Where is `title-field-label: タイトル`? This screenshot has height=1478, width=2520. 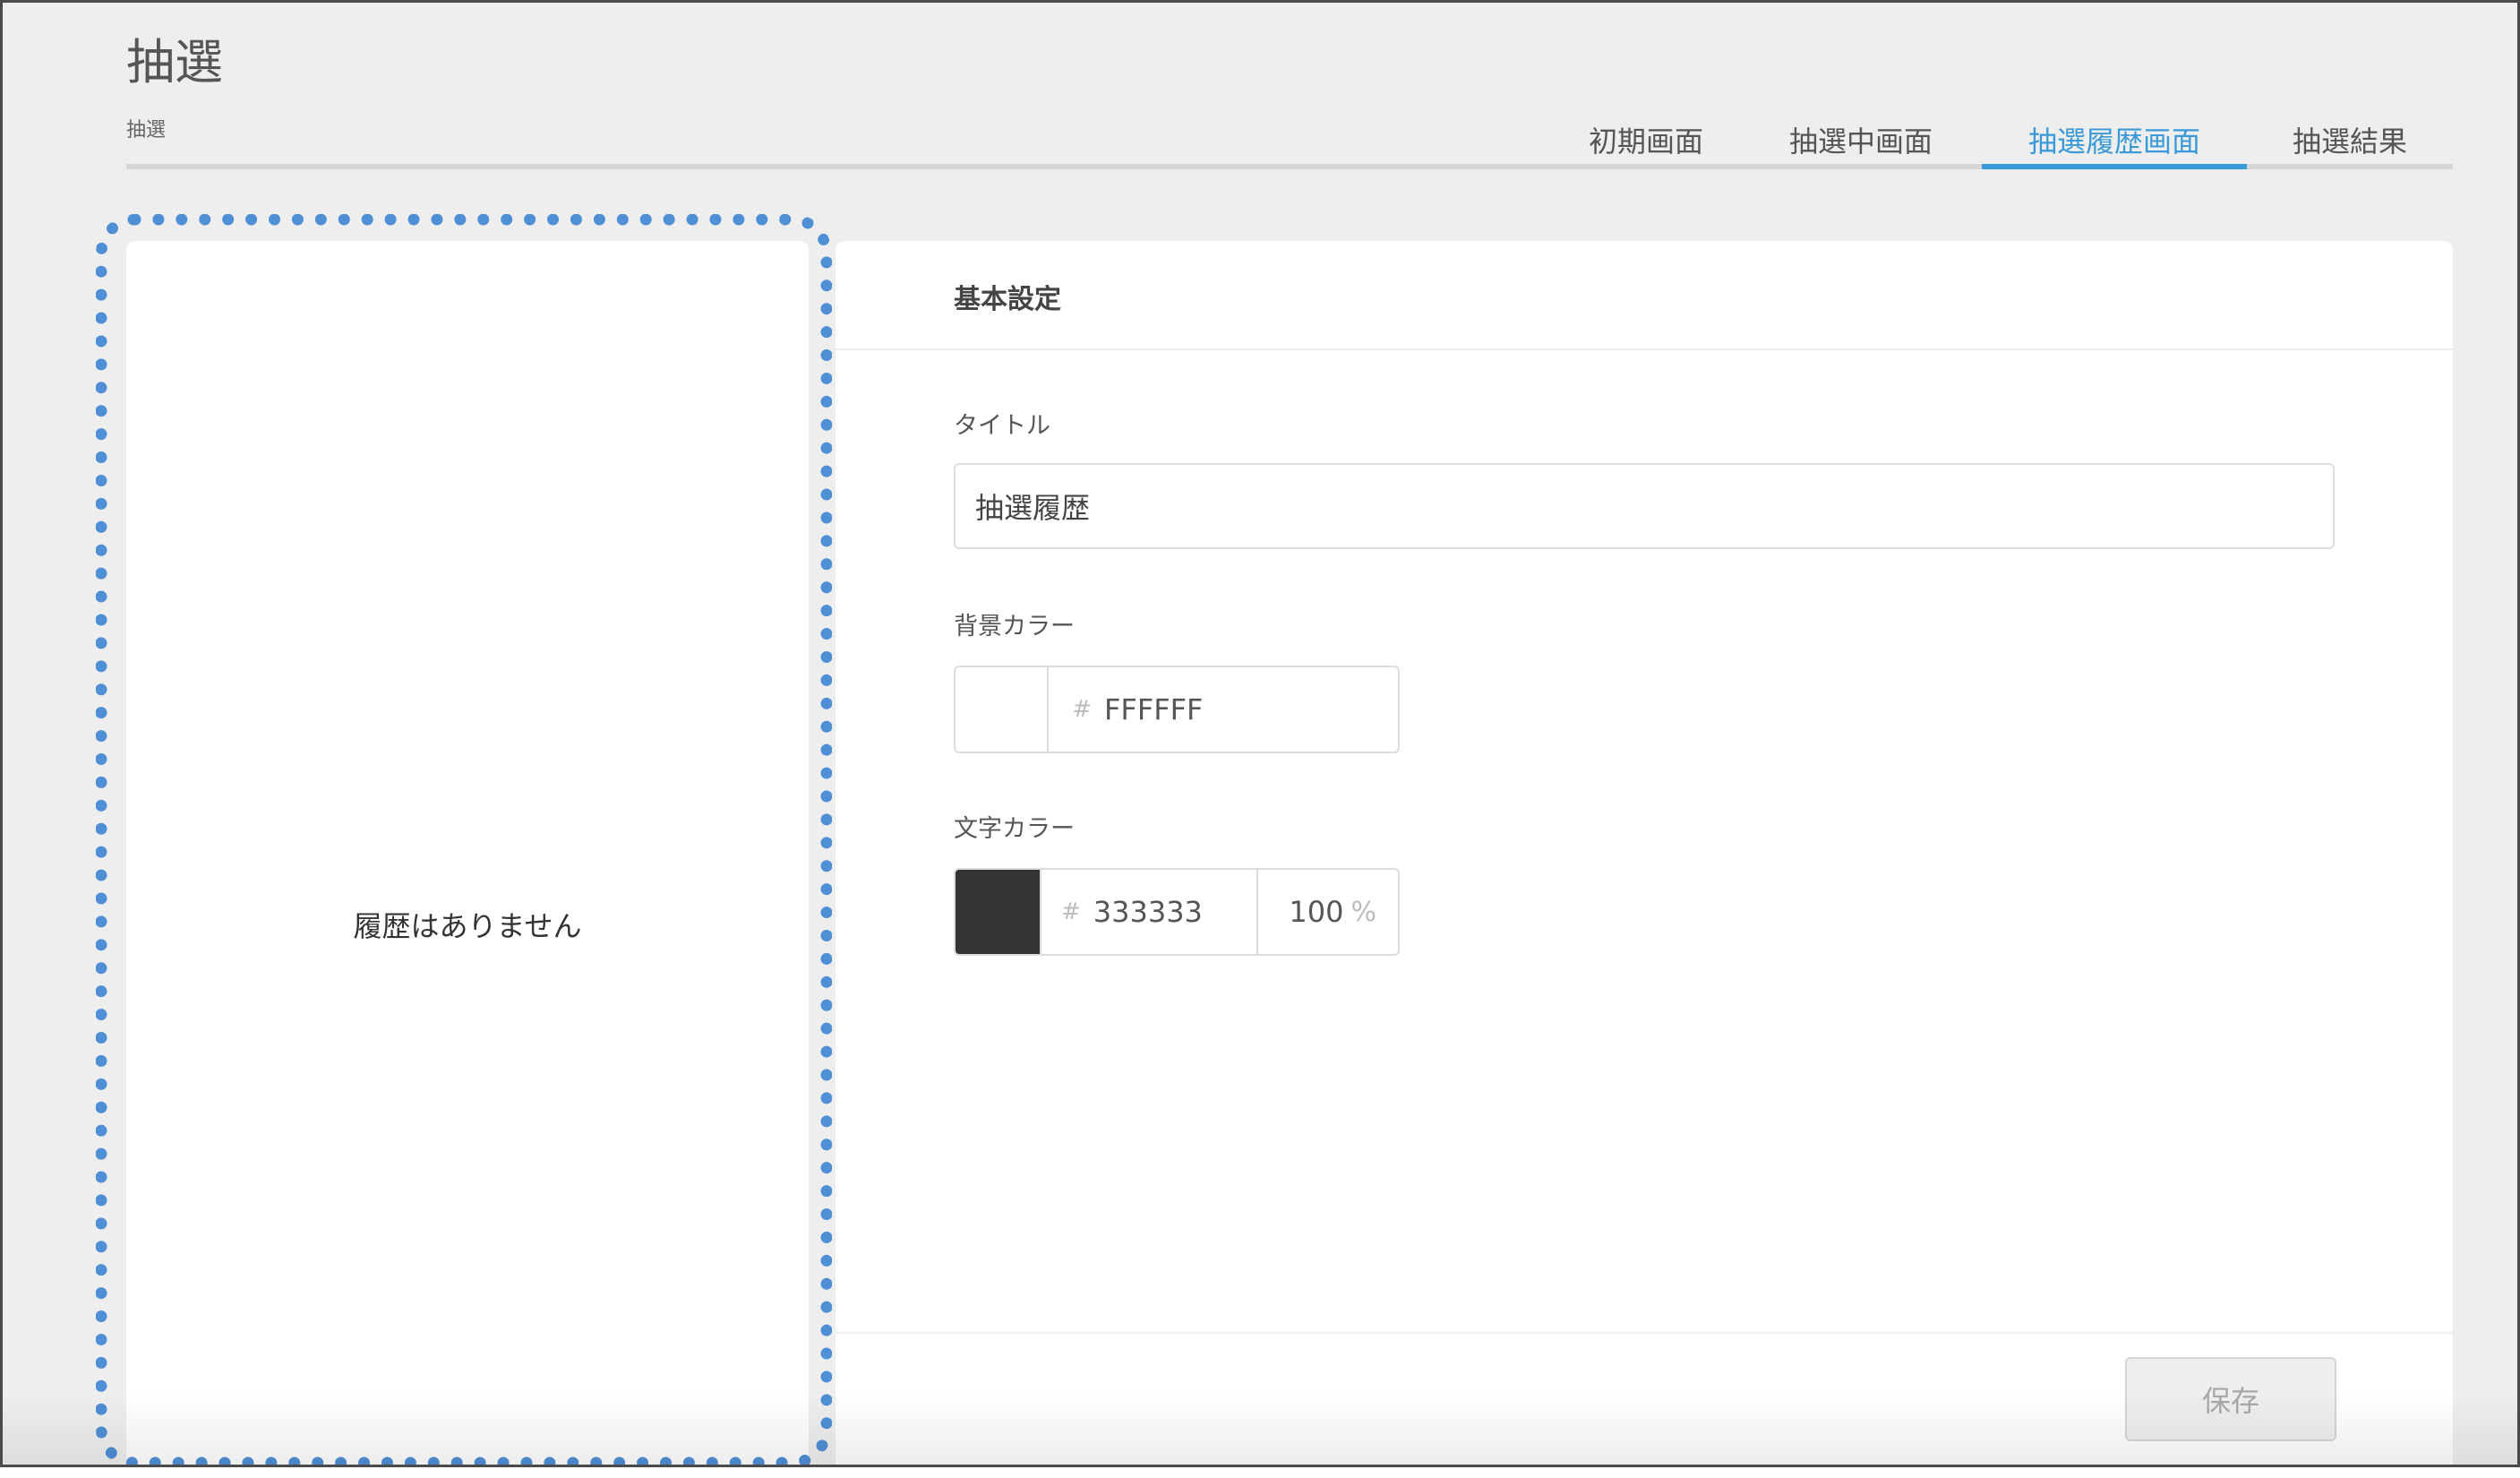 title-field-label: タイトル is located at coordinates (1002, 426).